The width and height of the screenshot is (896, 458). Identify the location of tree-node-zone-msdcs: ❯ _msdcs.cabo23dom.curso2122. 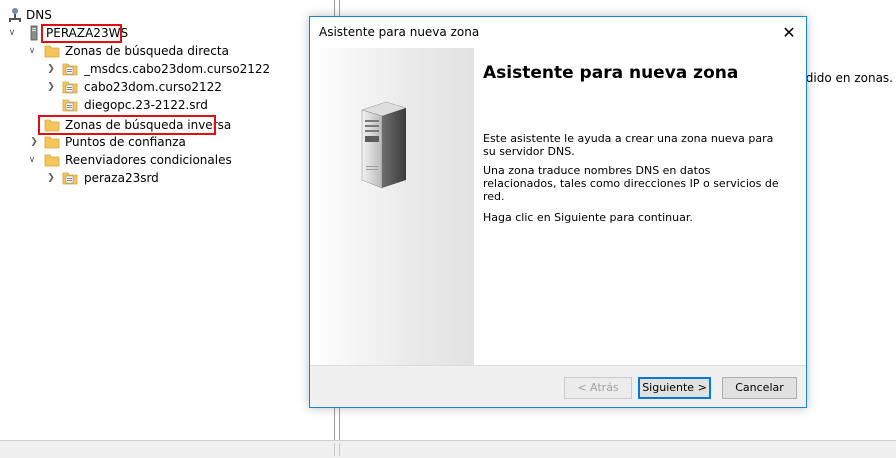
(165, 69).